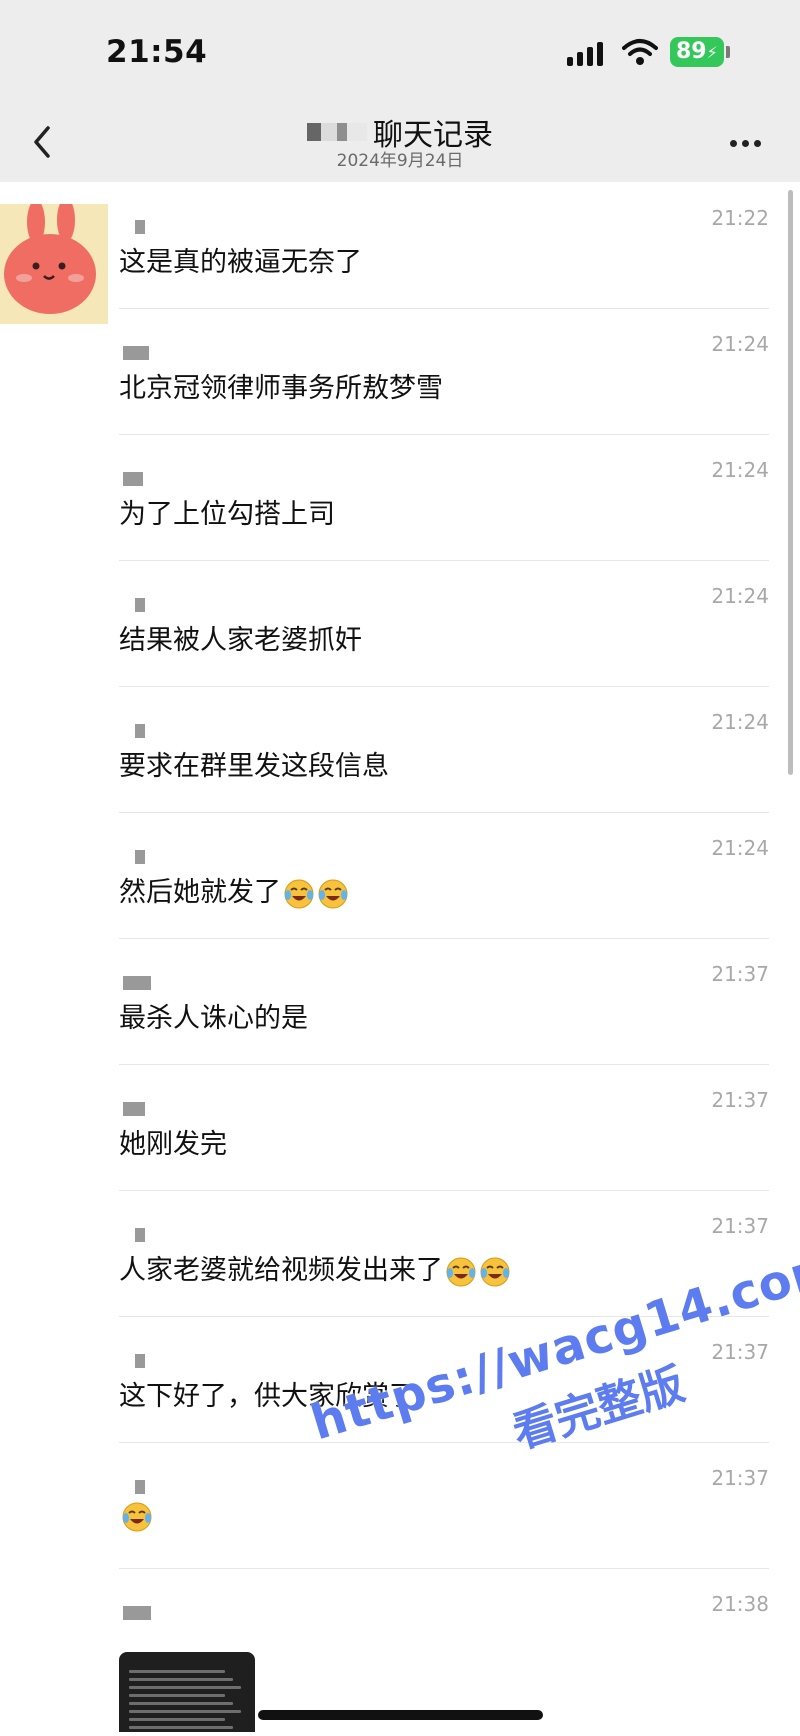  What do you see at coordinates (444, 1379) in the screenshot?
I see `chat-record-item: 21:37 这下好了，供大家欣赏了` at bounding box center [444, 1379].